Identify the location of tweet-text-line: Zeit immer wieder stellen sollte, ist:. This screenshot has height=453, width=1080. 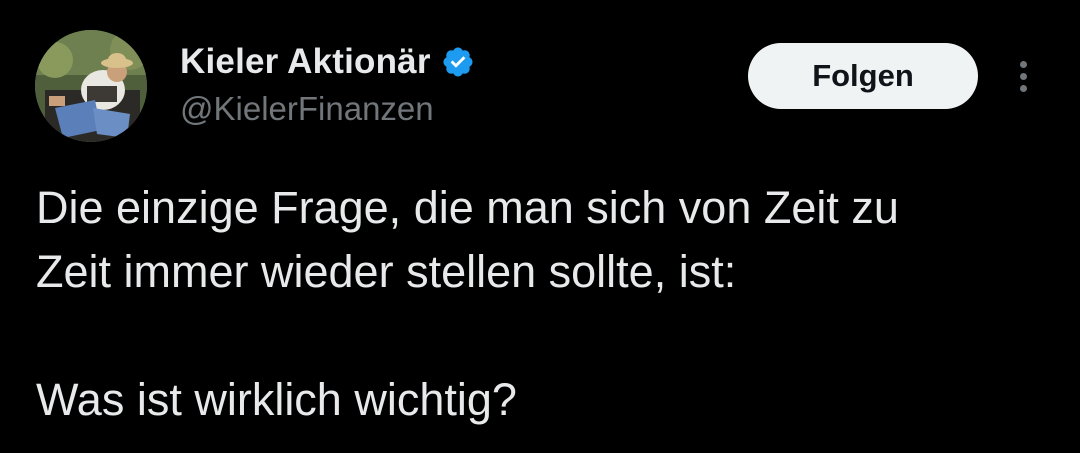
(386, 271).